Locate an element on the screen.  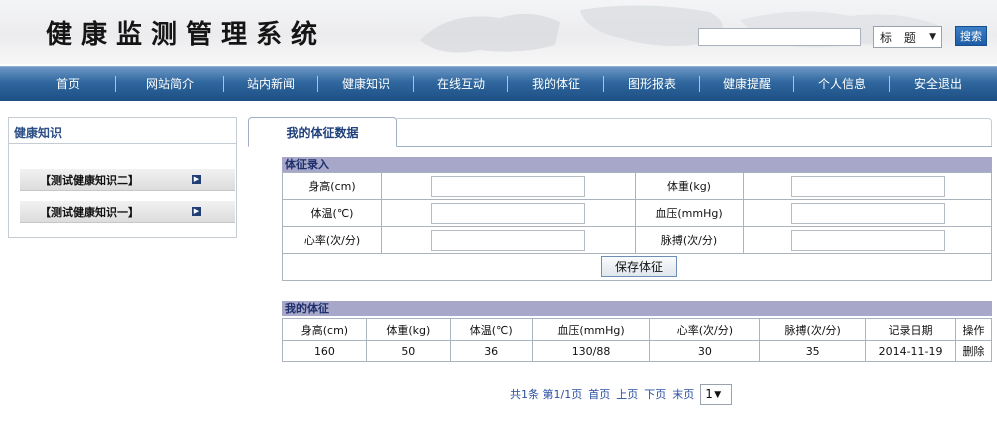
table-cell: 50 is located at coordinates (408, 351).